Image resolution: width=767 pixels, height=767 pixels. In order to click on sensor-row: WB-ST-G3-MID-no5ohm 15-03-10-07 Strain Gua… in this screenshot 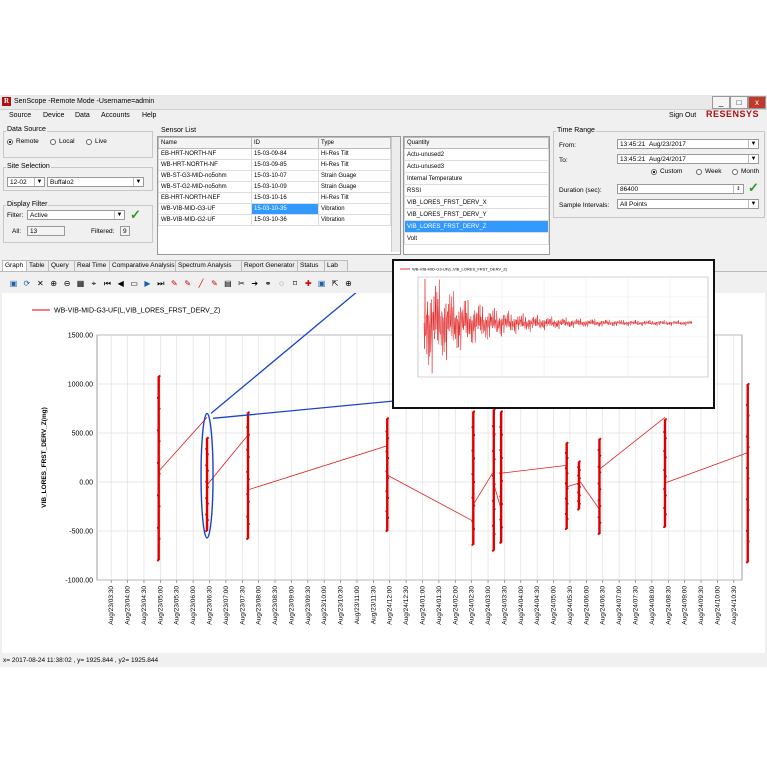, I will do `click(274, 176)`.